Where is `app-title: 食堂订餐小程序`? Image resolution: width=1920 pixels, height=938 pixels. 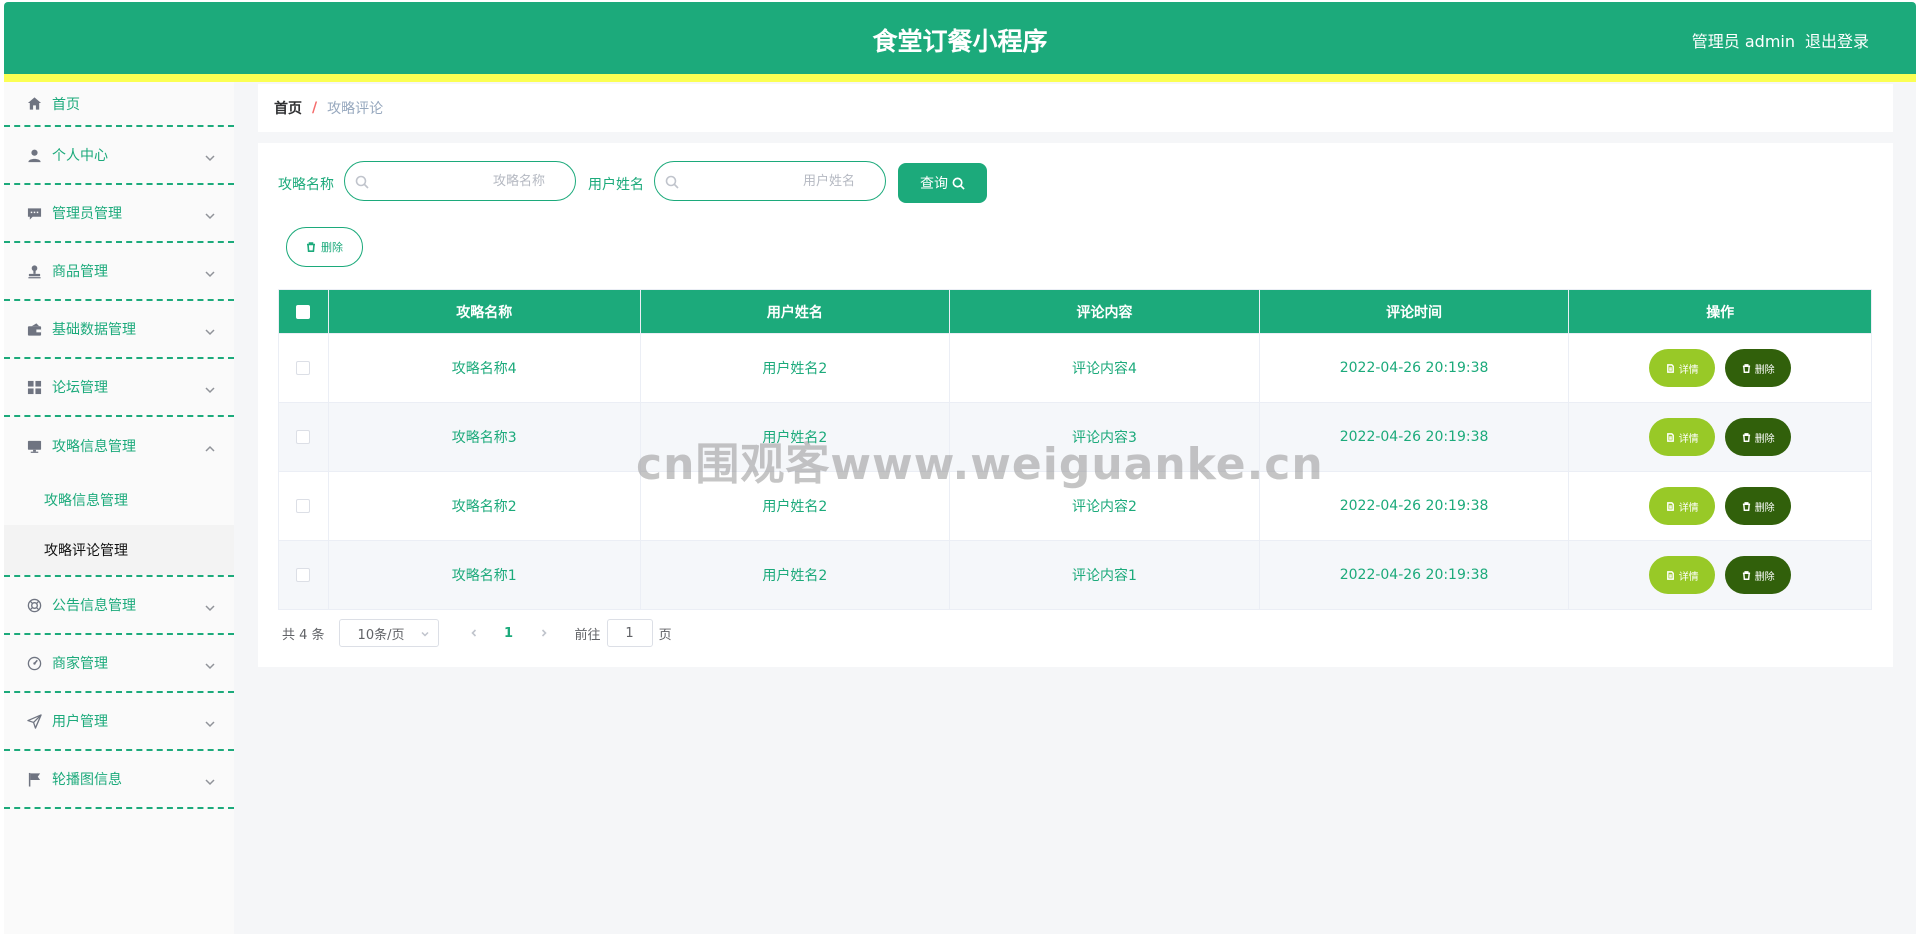
app-title: 食堂订餐小程序 is located at coordinates (960, 41).